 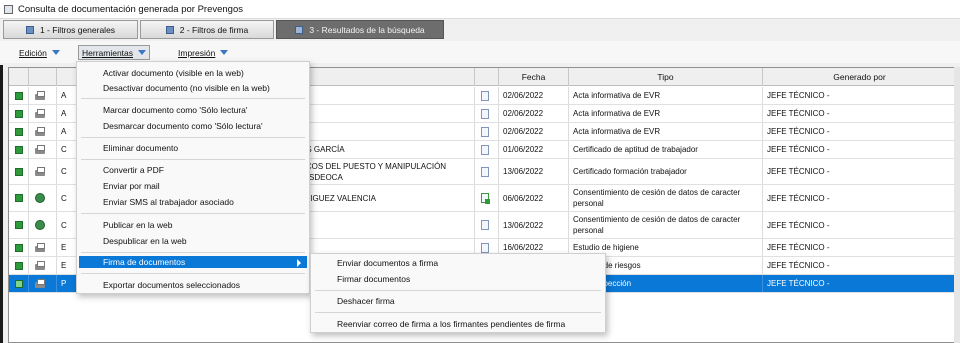 What do you see at coordinates (193, 262) in the screenshot?
I see `menu-item-firma-documentos: Firma de documentos` at bounding box center [193, 262].